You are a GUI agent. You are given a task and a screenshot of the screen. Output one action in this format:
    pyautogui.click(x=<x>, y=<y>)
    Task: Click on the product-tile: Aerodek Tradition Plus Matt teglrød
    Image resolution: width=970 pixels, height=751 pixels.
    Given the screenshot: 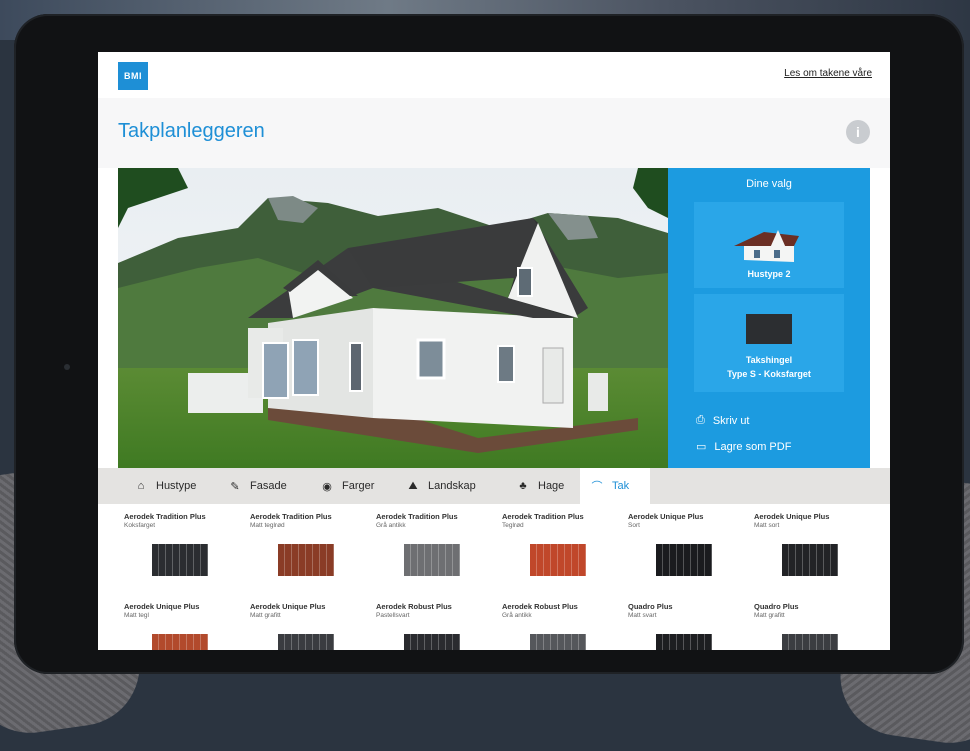 What is the action you would take?
    pyautogui.click(x=306, y=548)
    